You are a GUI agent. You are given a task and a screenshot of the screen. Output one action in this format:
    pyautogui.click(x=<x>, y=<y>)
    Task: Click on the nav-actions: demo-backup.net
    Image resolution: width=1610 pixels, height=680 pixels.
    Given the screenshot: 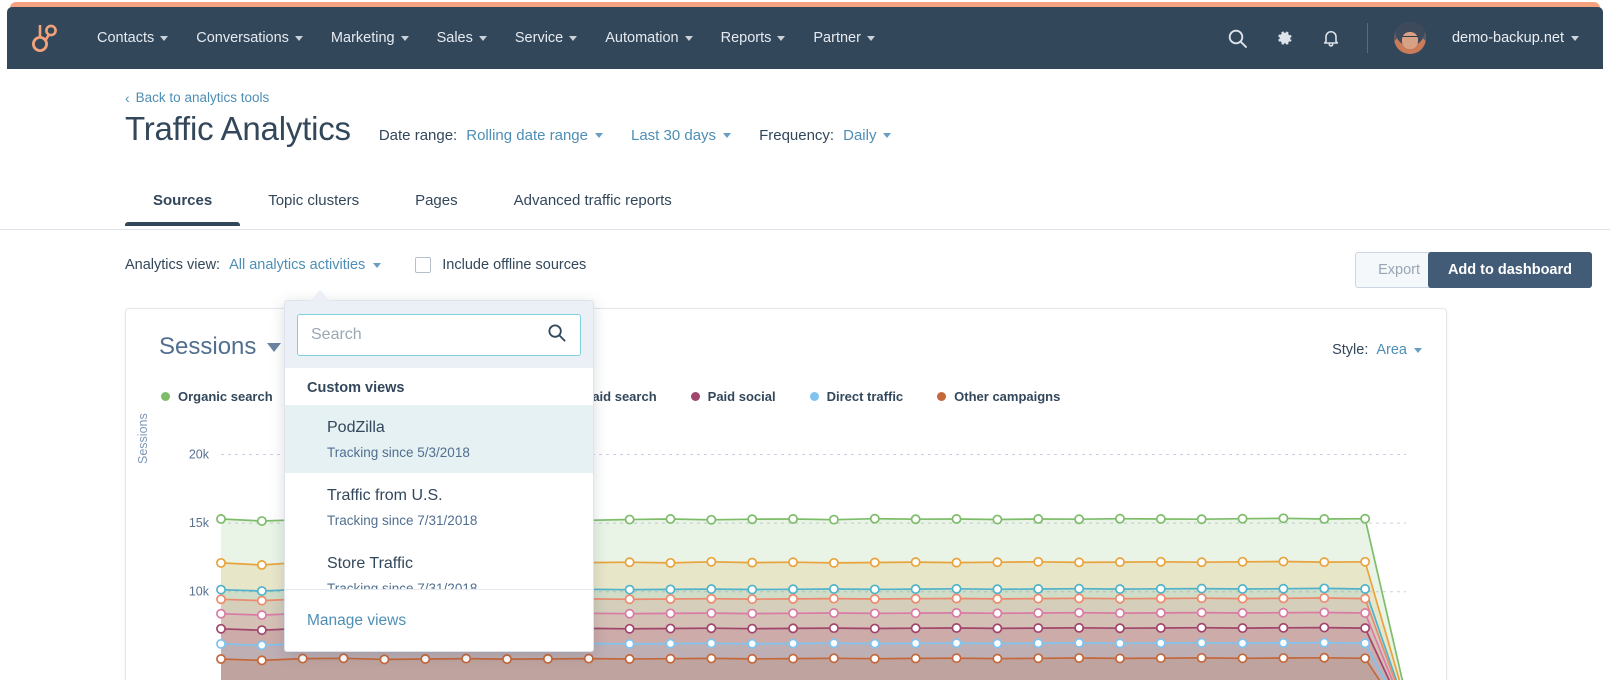 What is the action you would take?
    pyautogui.click(x=1415, y=38)
    